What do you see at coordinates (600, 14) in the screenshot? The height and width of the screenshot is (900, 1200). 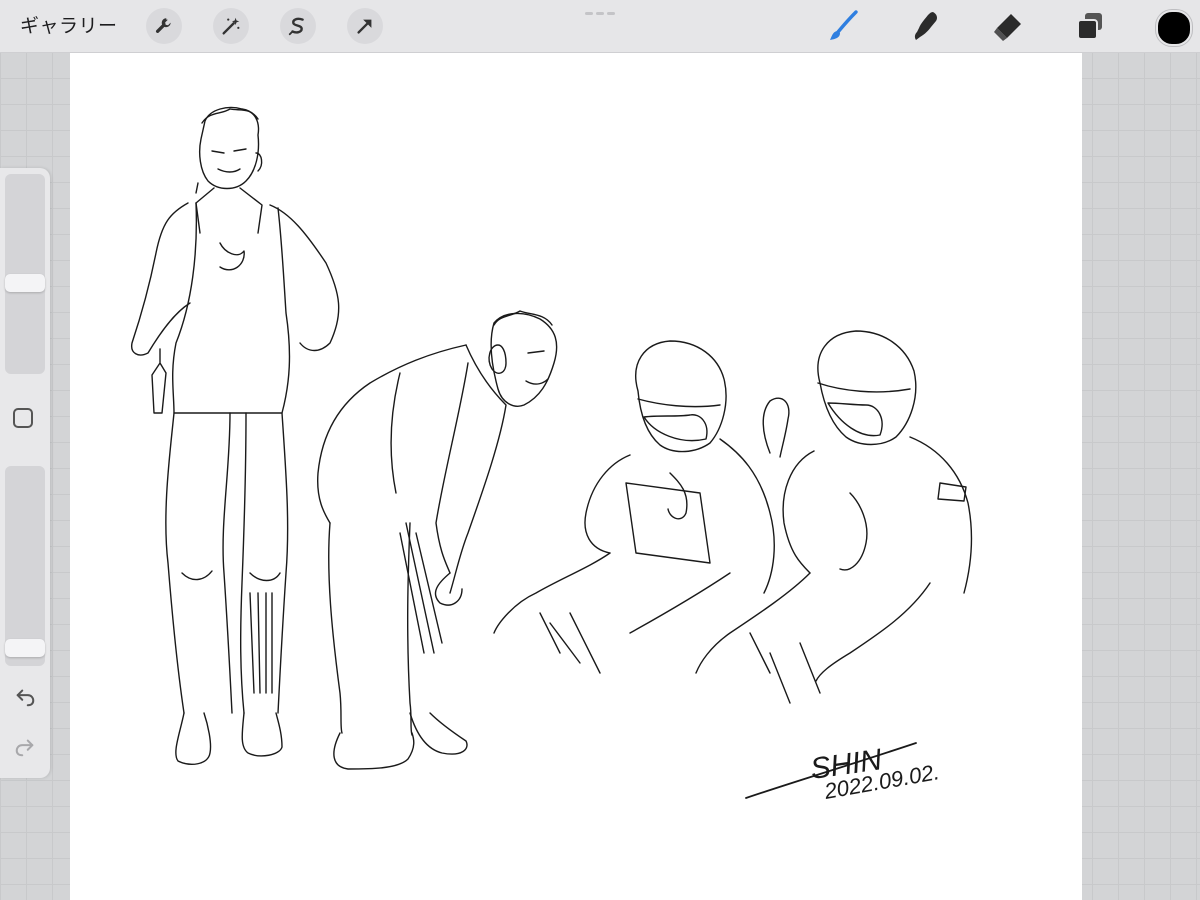 I see `window-grabber` at bounding box center [600, 14].